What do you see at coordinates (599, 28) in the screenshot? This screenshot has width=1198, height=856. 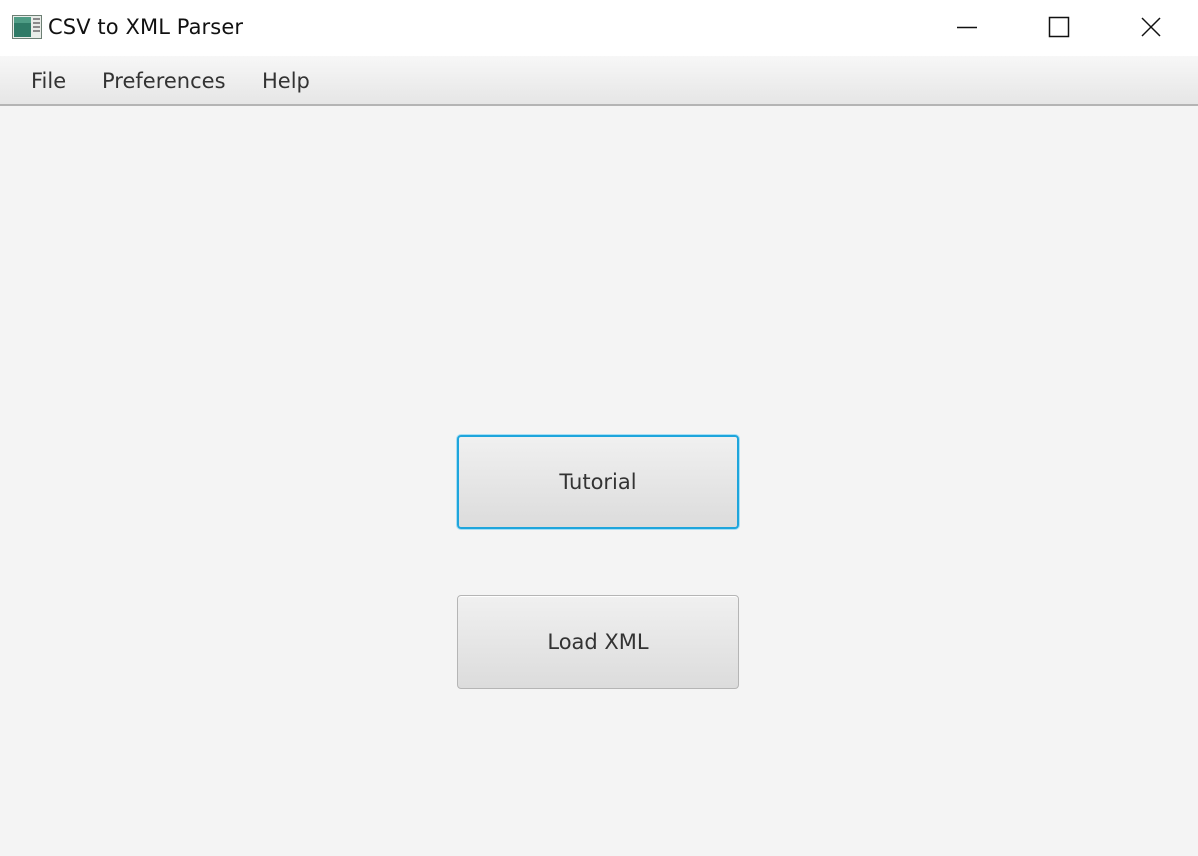 I see `title-bar: CSV to XML Parser` at bounding box center [599, 28].